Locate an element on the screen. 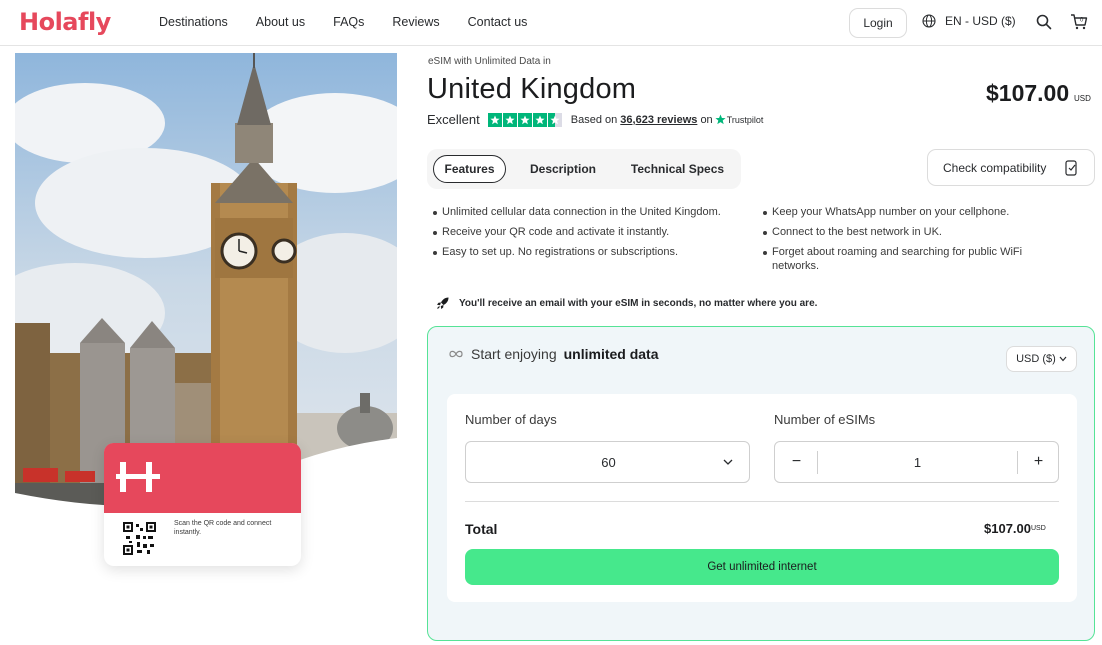 This screenshot has height=645, width=1102. check-compatibility-button: Check compatibility is located at coordinates (1011, 167).